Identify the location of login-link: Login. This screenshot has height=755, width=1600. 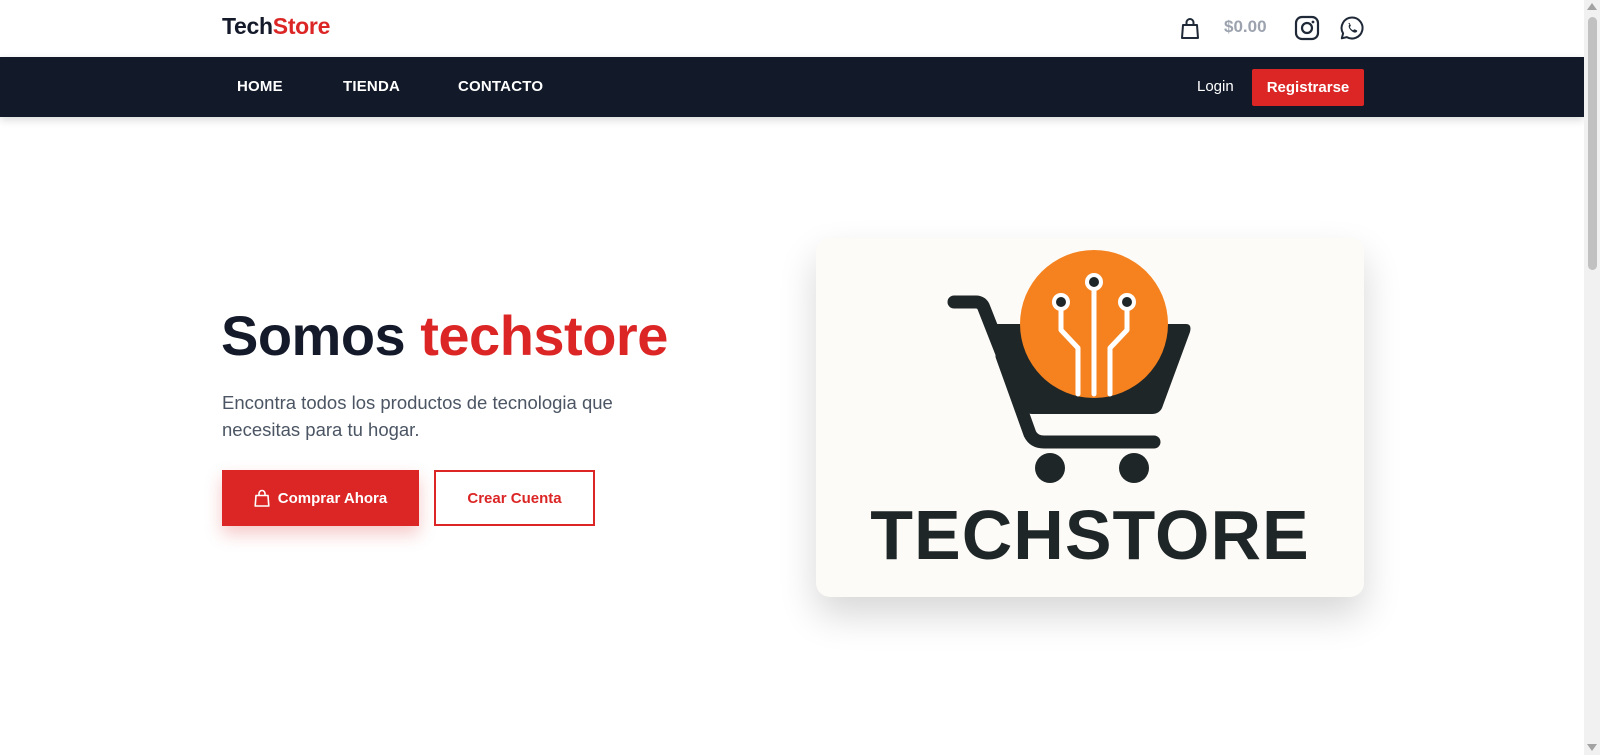
(1215, 86).